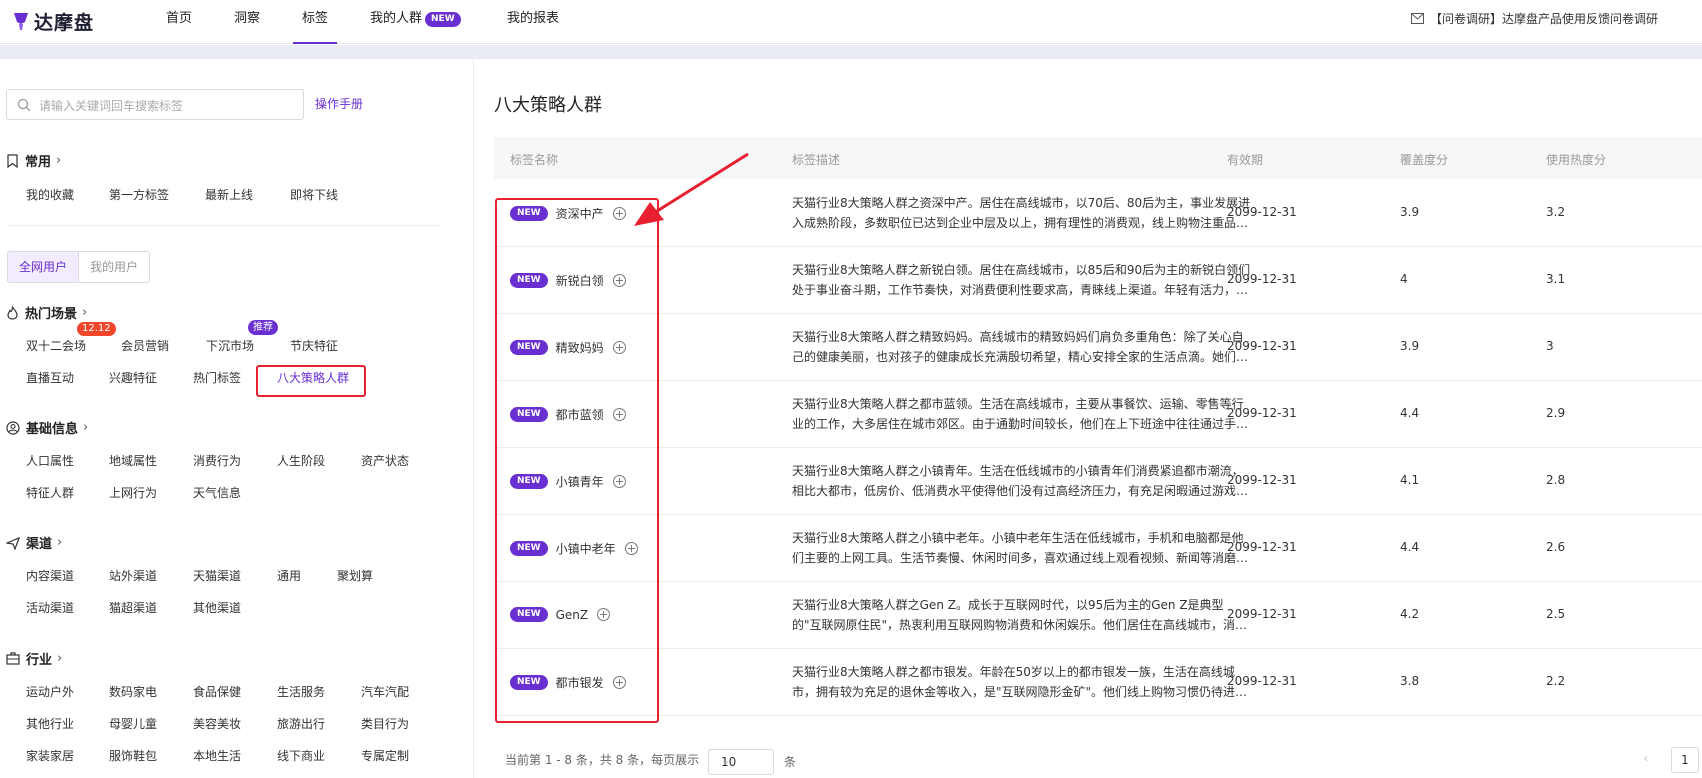  I want to click on tag-food-health: 食品保健, so click(217, 691).